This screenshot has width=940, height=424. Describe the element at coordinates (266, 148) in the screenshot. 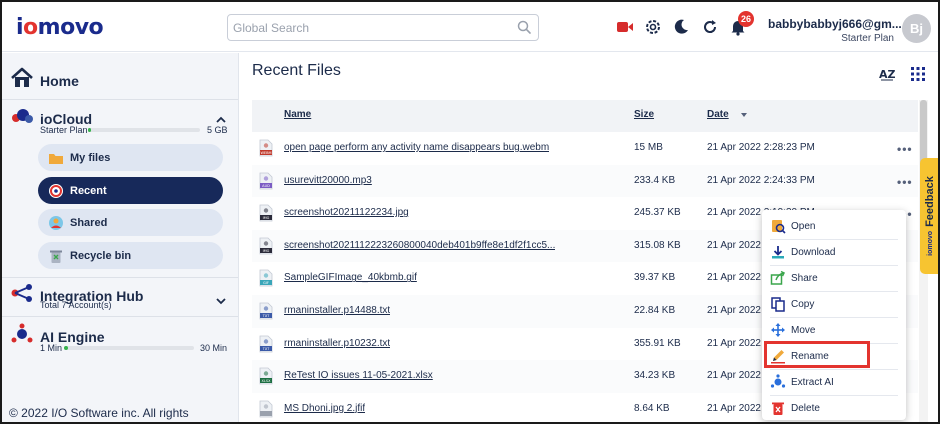

I see `file-type-icon: WEBM` at that location.